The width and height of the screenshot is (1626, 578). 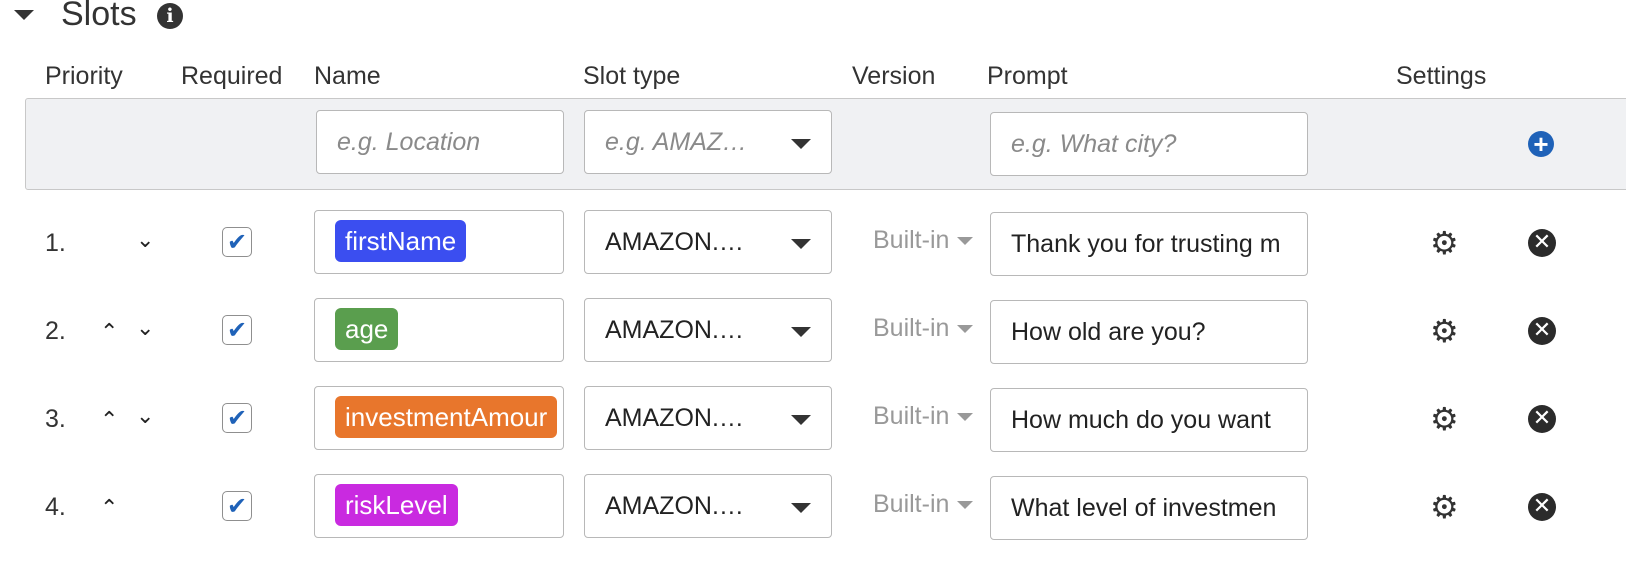 What do you see at coordinates (1141, 420) in the screenshot?
I see `slot-prompt-text: How much do you want` at bounding box center [1141, 420].